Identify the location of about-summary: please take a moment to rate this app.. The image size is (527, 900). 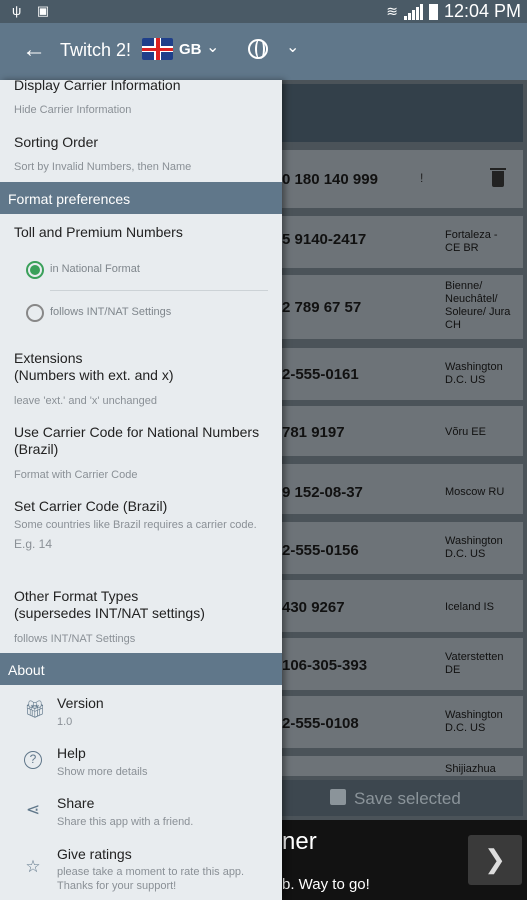
(151, 872).